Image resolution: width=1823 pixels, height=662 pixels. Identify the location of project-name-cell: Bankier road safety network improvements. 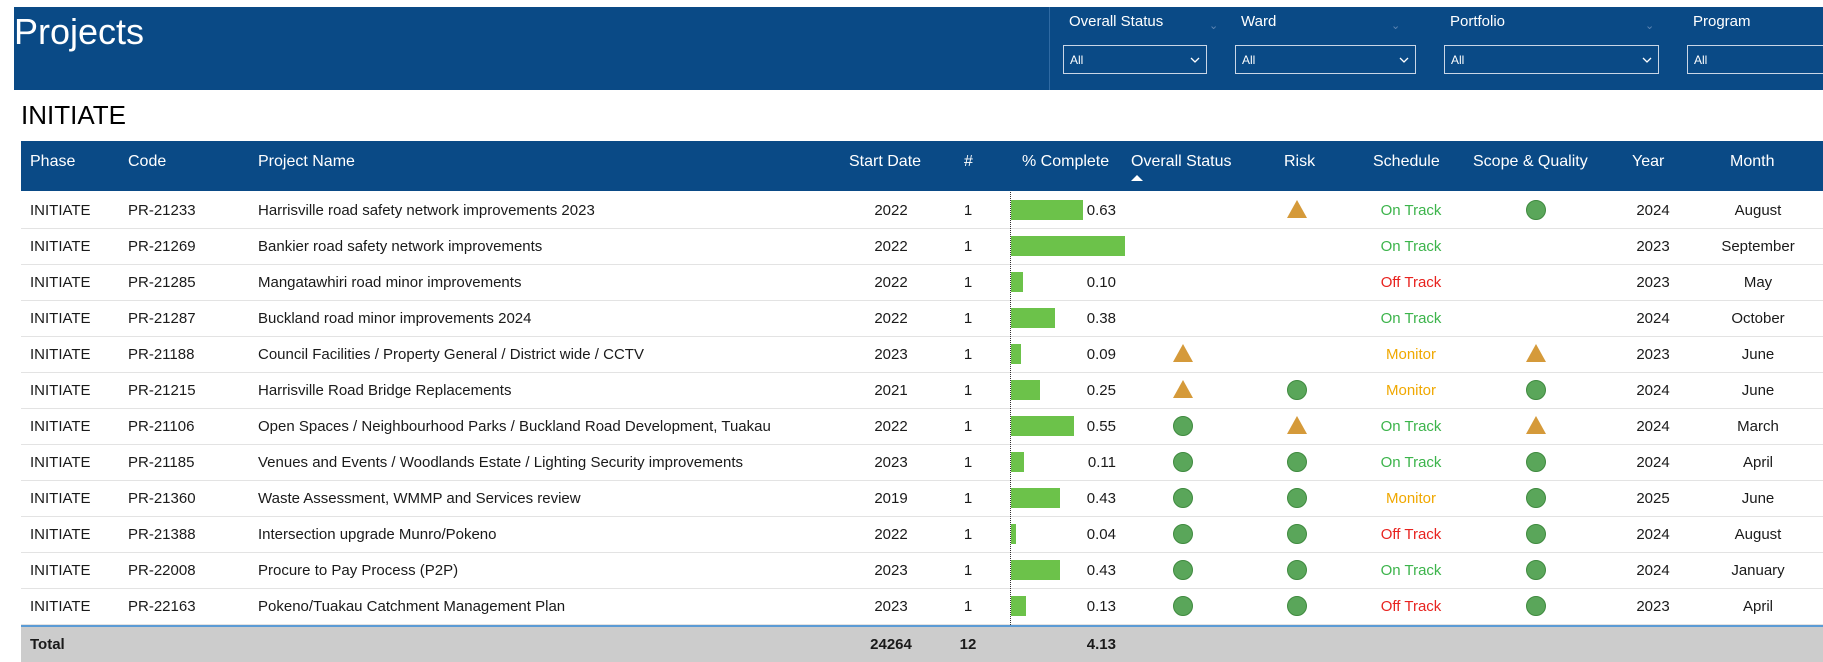
(400, 246).